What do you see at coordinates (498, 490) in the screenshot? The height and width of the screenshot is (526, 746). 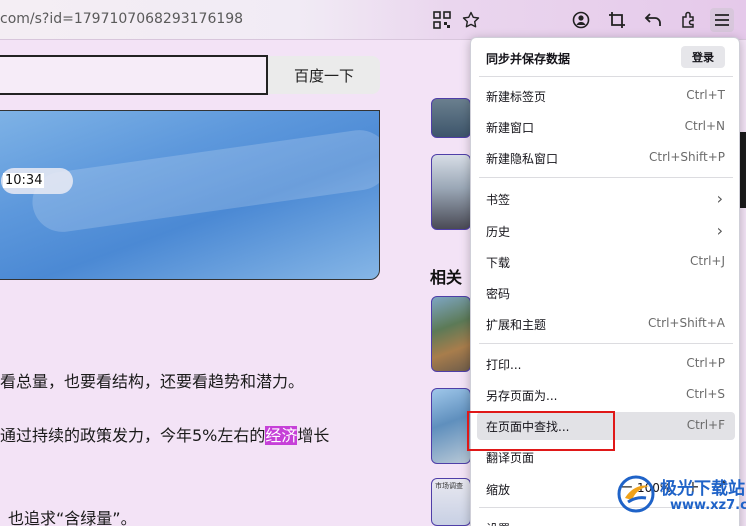 I see `menu-item-label: 缩放` at bounding box center [498, 490].